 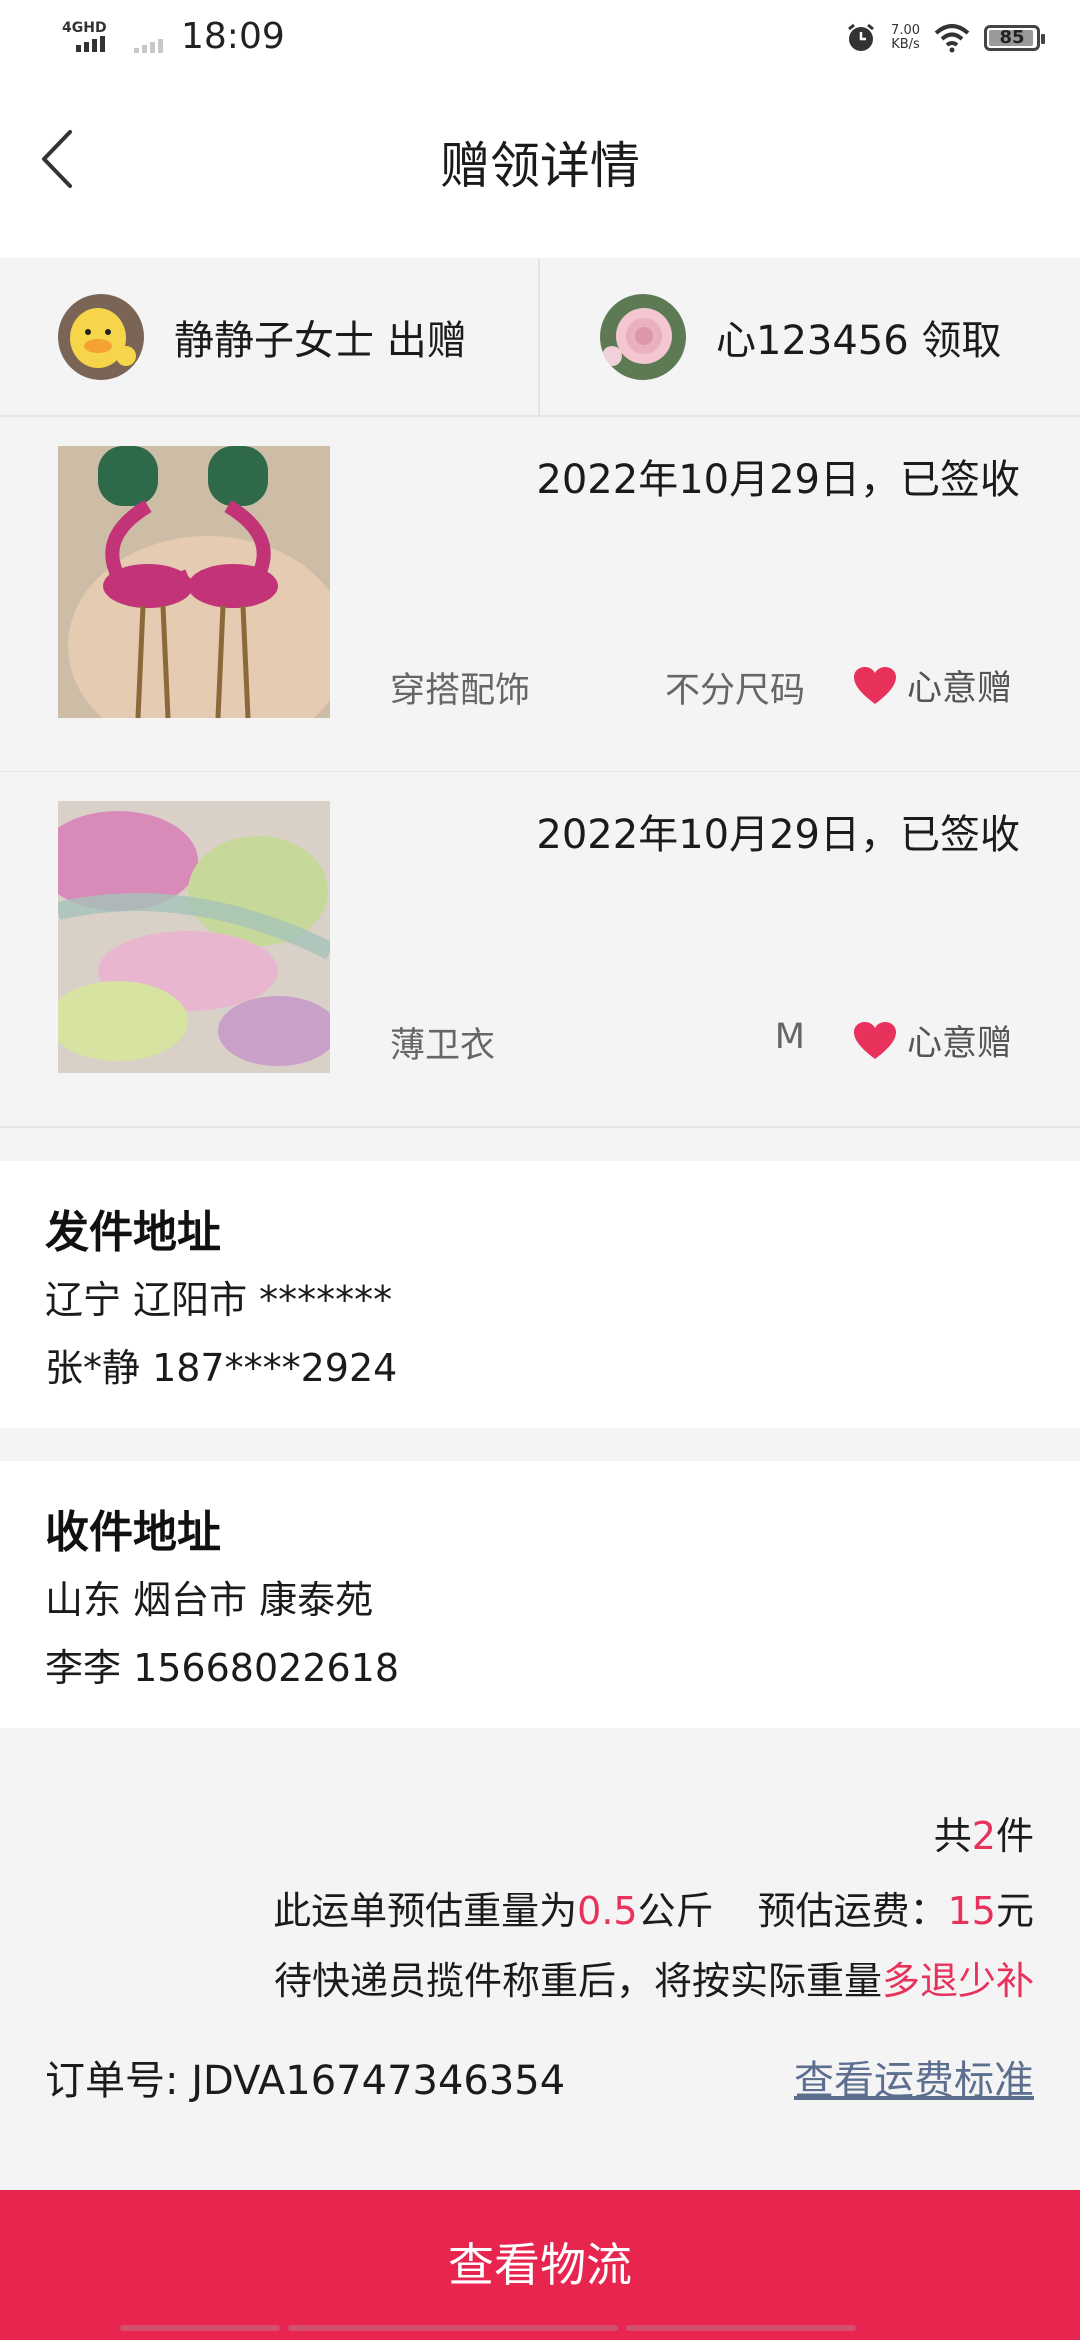 I want to click on item-count: 共2件, so click(x=983, y=1836).